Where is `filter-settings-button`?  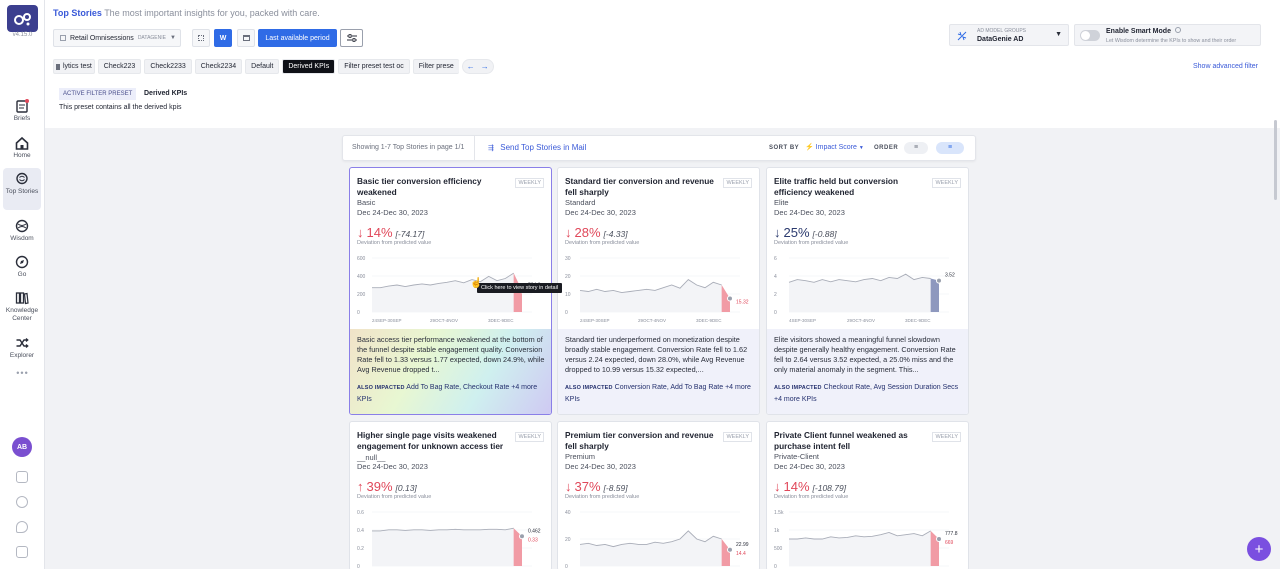
filter-settings-button is located at coordinates (351, 38).